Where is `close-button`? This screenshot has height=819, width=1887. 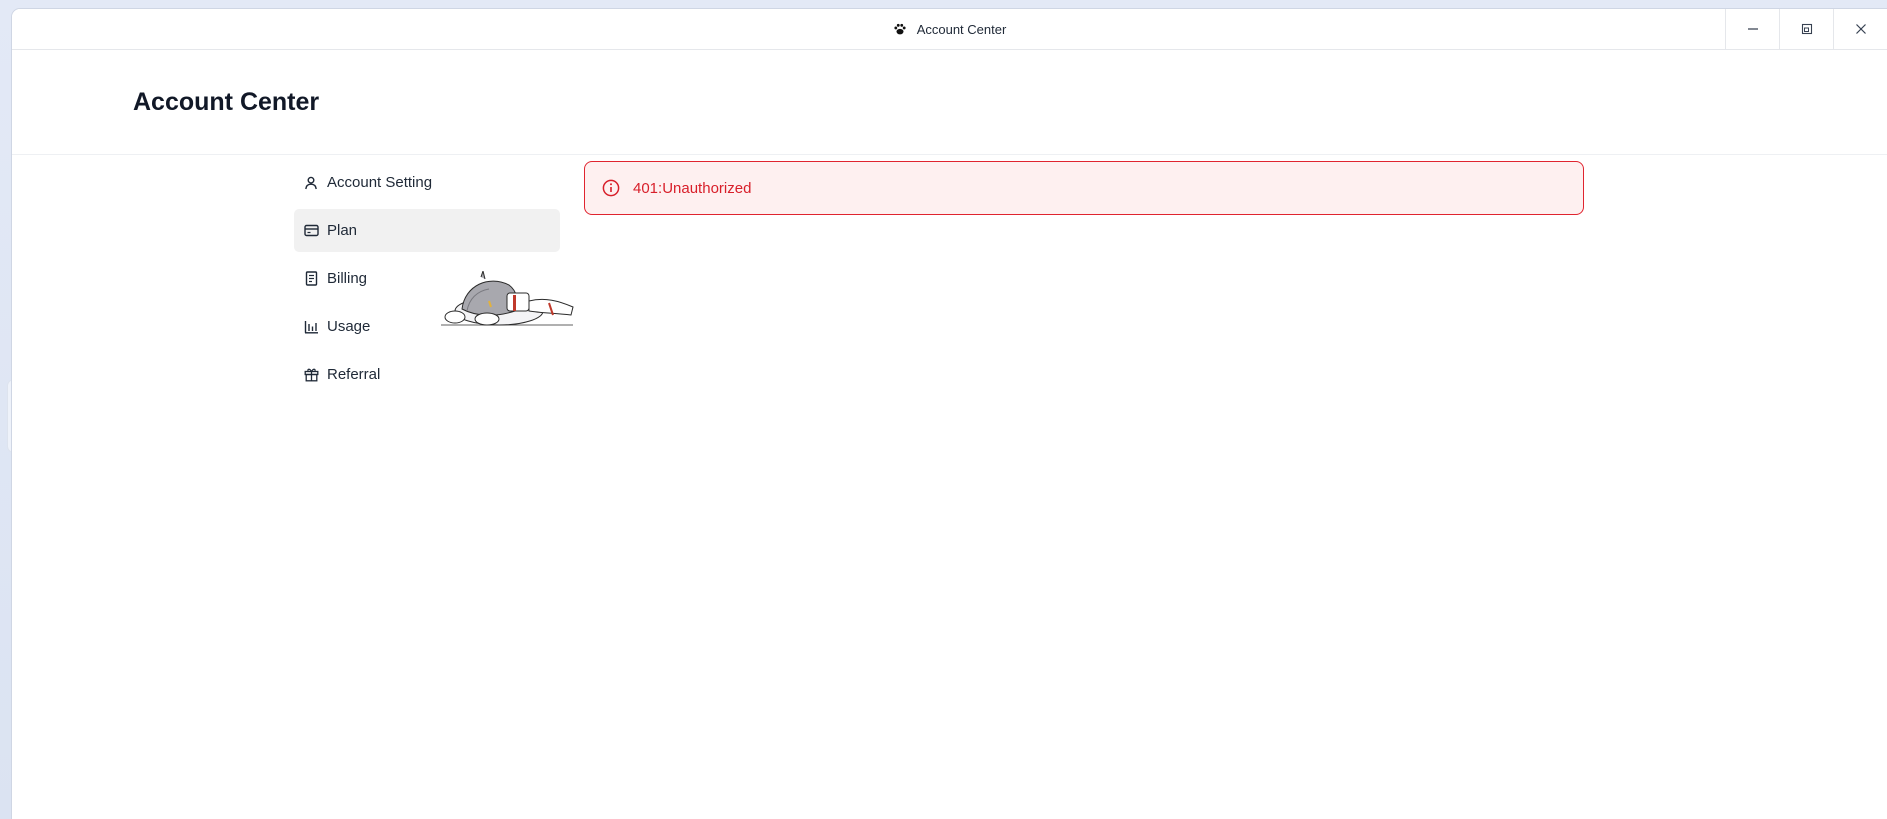 close-button is located at coordinates (1860, 29).